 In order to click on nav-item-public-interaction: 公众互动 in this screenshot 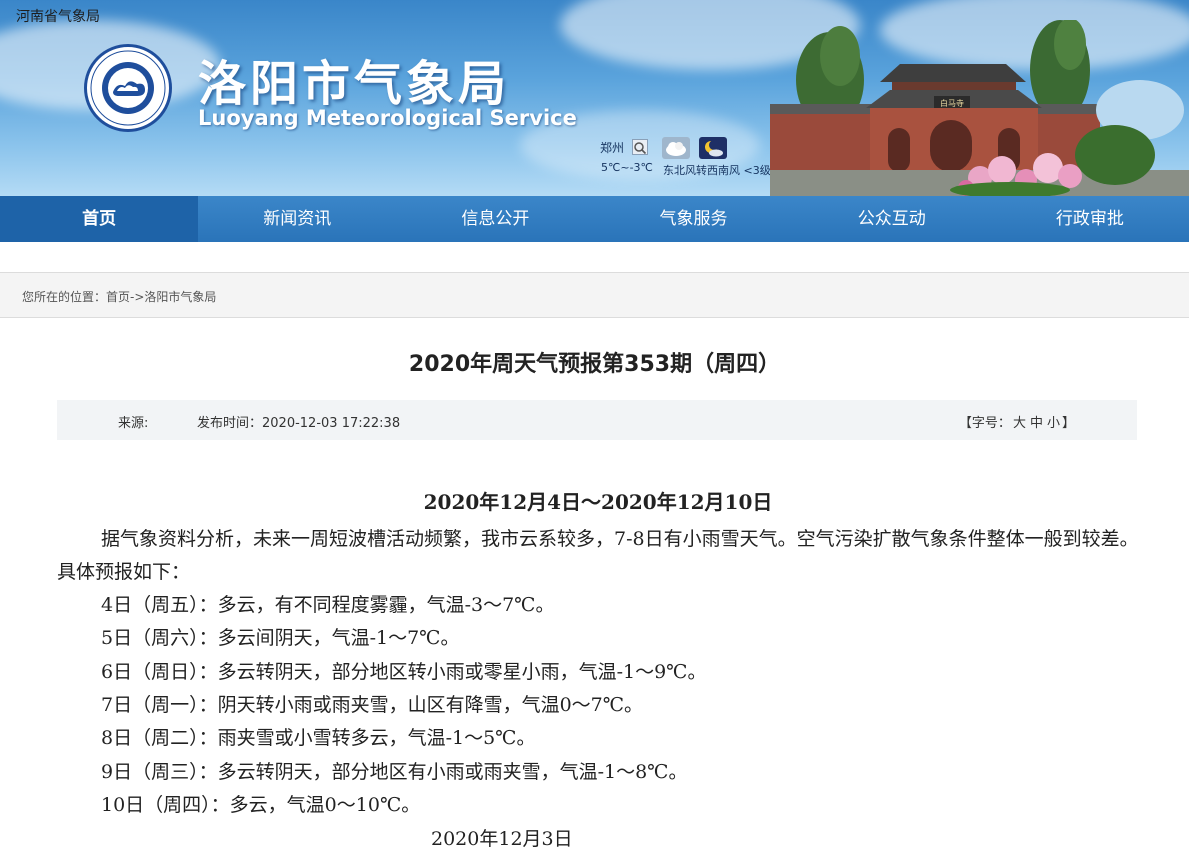, I will do `click(892, 219)`.